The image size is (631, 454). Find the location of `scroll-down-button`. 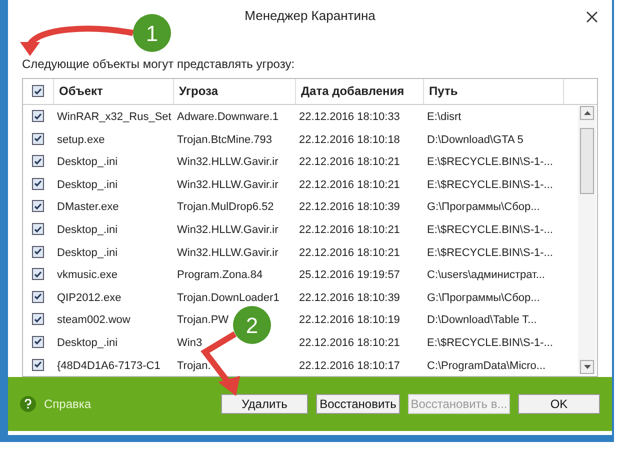

scroll-down-button is located at coordinates (587, 367).